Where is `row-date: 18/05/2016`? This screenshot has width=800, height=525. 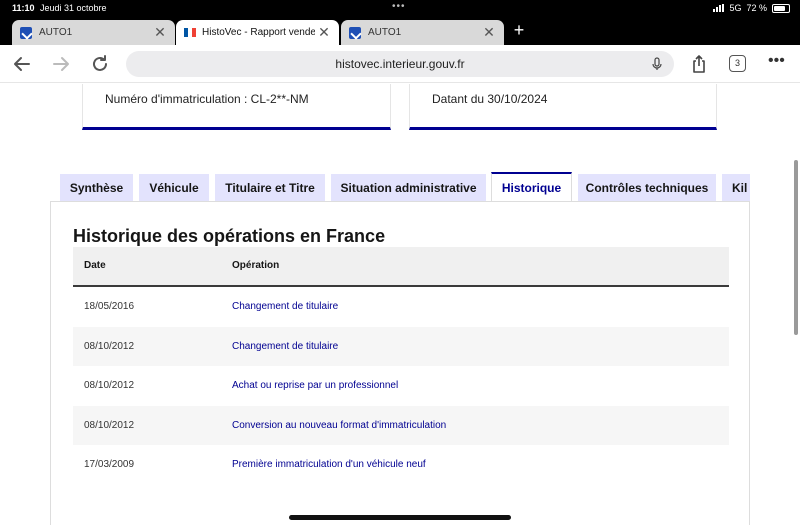 row-date: 18/05/2016 is located at coordinates (109, 306).